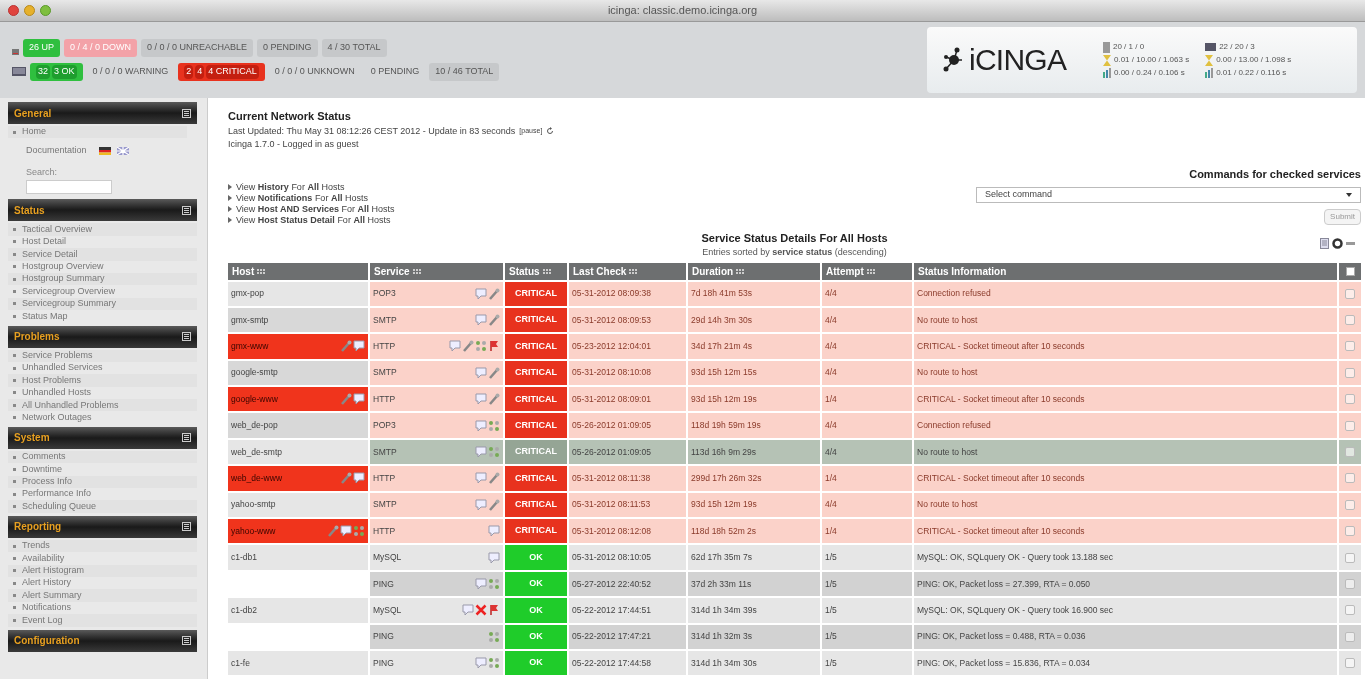 The image size is (1365, 679). Describe the element at coordinates (45, 10) in the screenshot. I see `zoom-window-button` at that location.